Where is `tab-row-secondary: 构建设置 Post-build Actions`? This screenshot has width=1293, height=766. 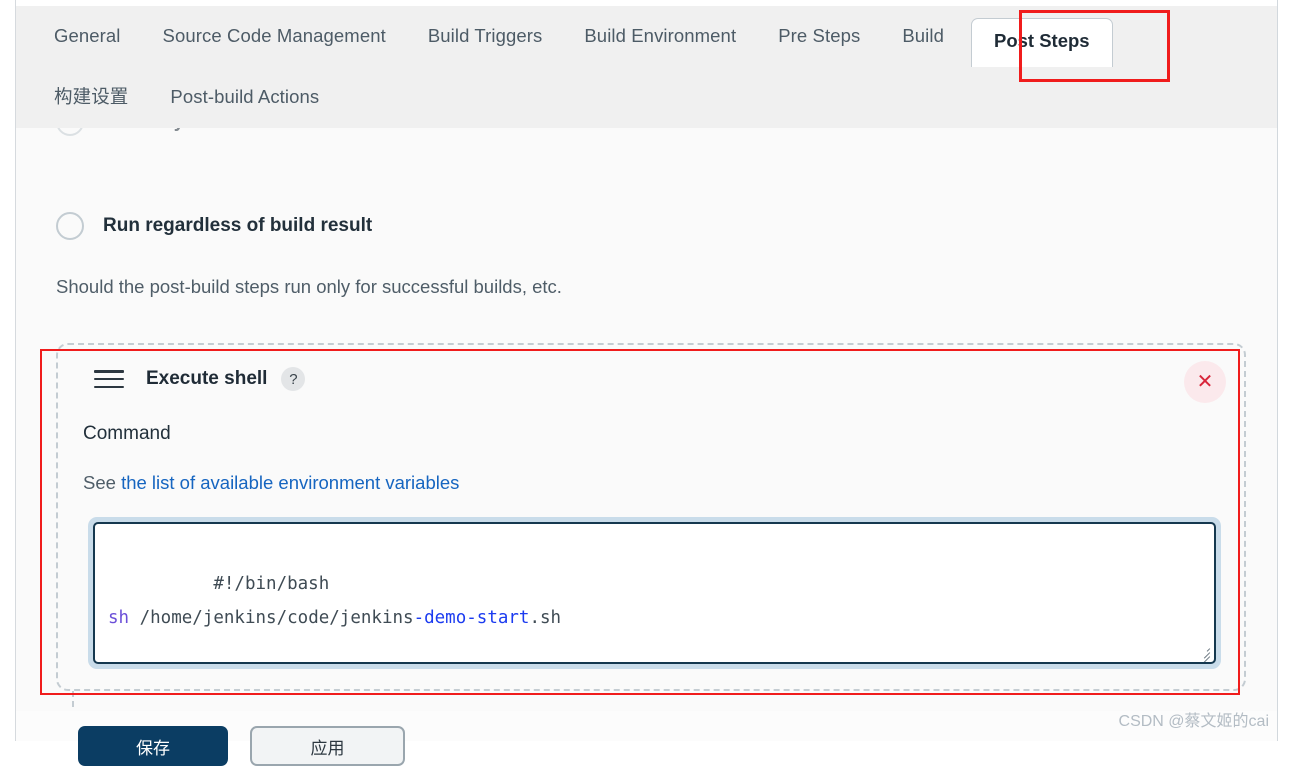 tab-row-secondary: 构建设置 Post-build Actions is located at coordinates (646, 97).